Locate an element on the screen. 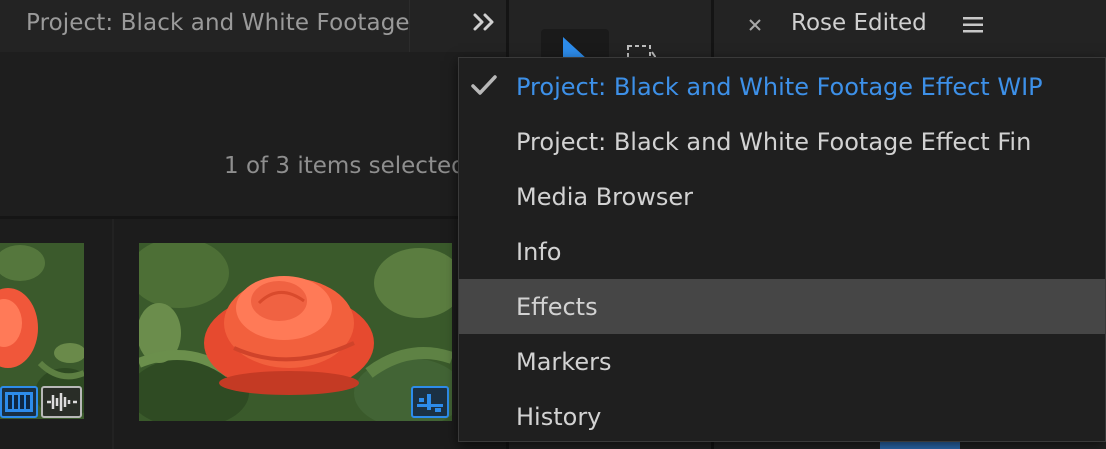  selection-status: 1 of 3 items selected is located at coordinates (345, 166).